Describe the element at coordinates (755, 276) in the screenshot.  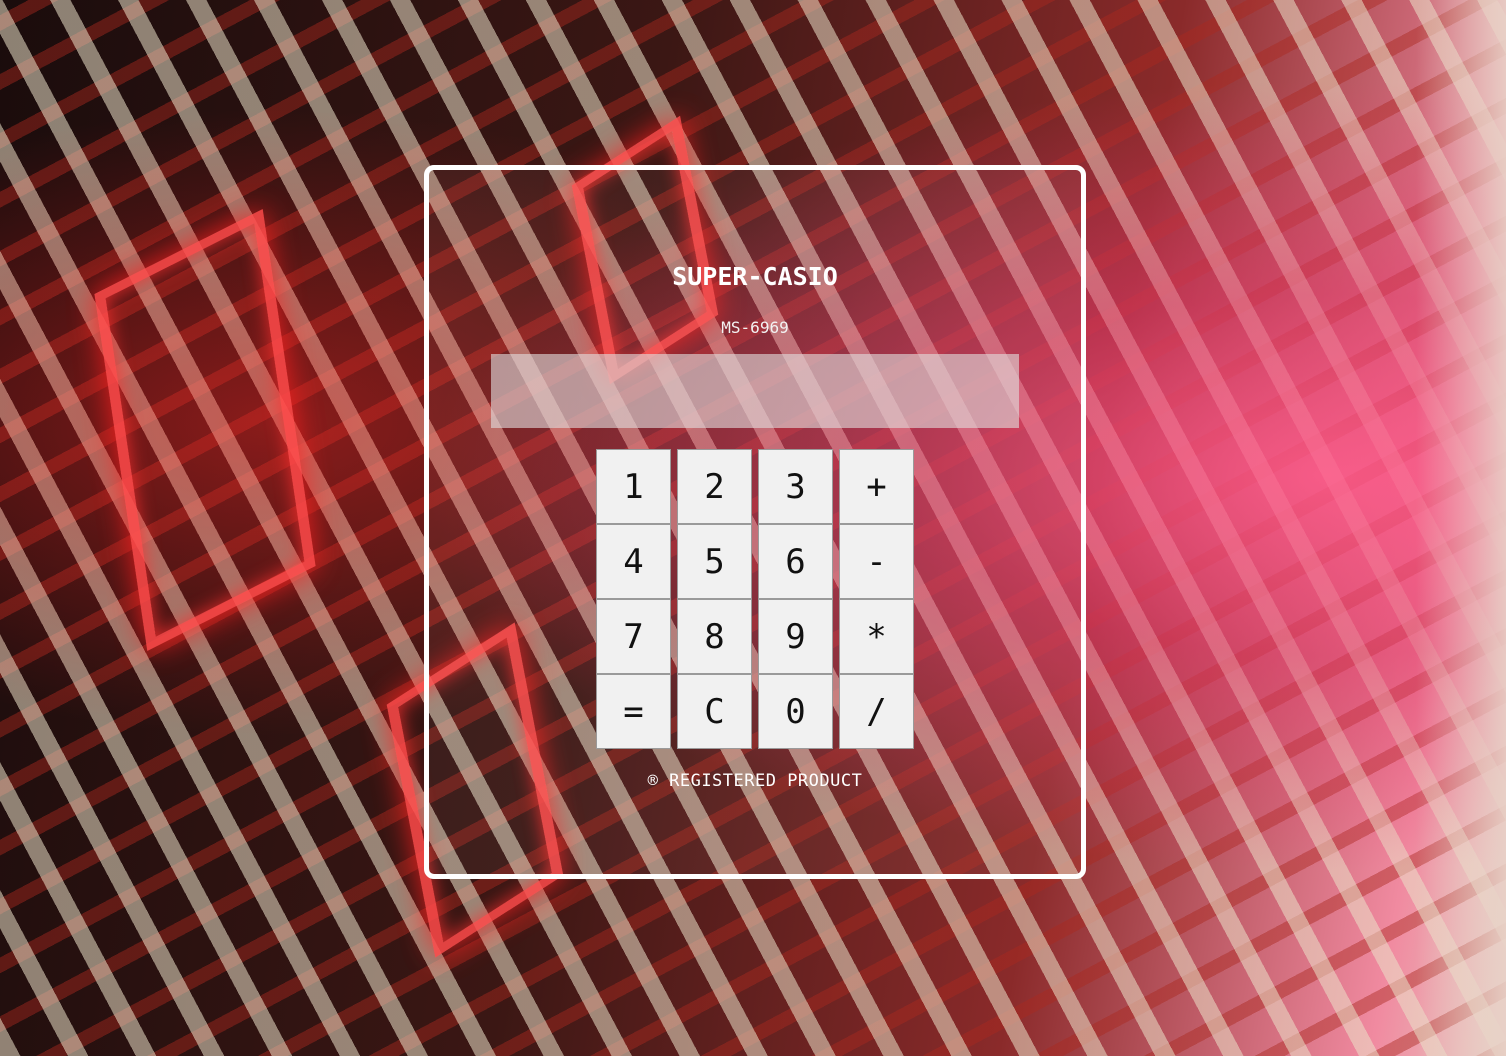
I see `brand-title: SUPER-CASIO` at that location.